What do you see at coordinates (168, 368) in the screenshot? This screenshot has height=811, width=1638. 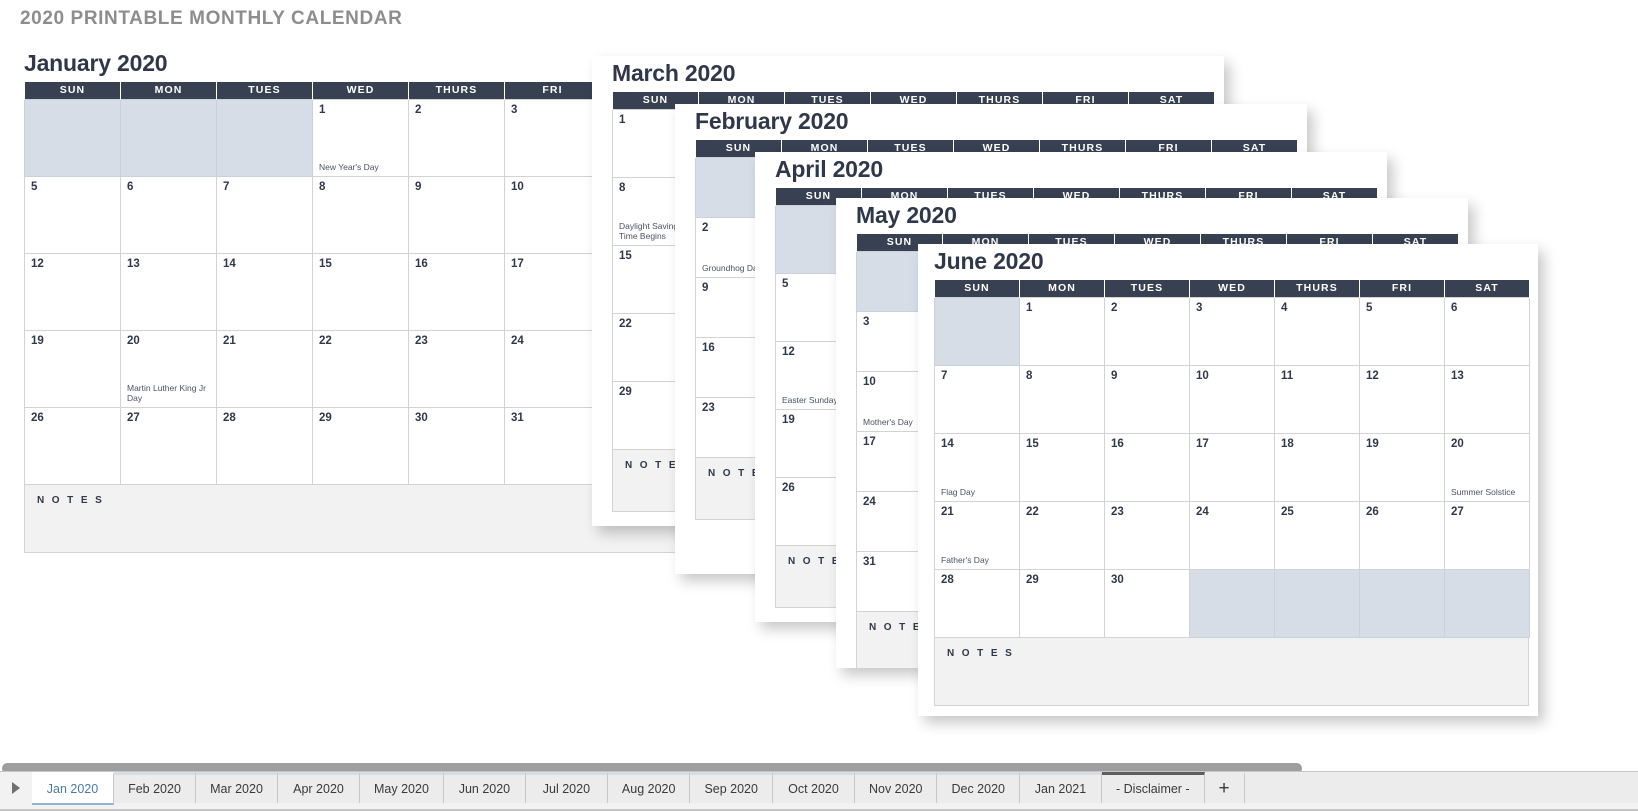 I see `calendar-cell-day-20: 20 Martin Luther King Jr Day` at bounding box center [168, 368].